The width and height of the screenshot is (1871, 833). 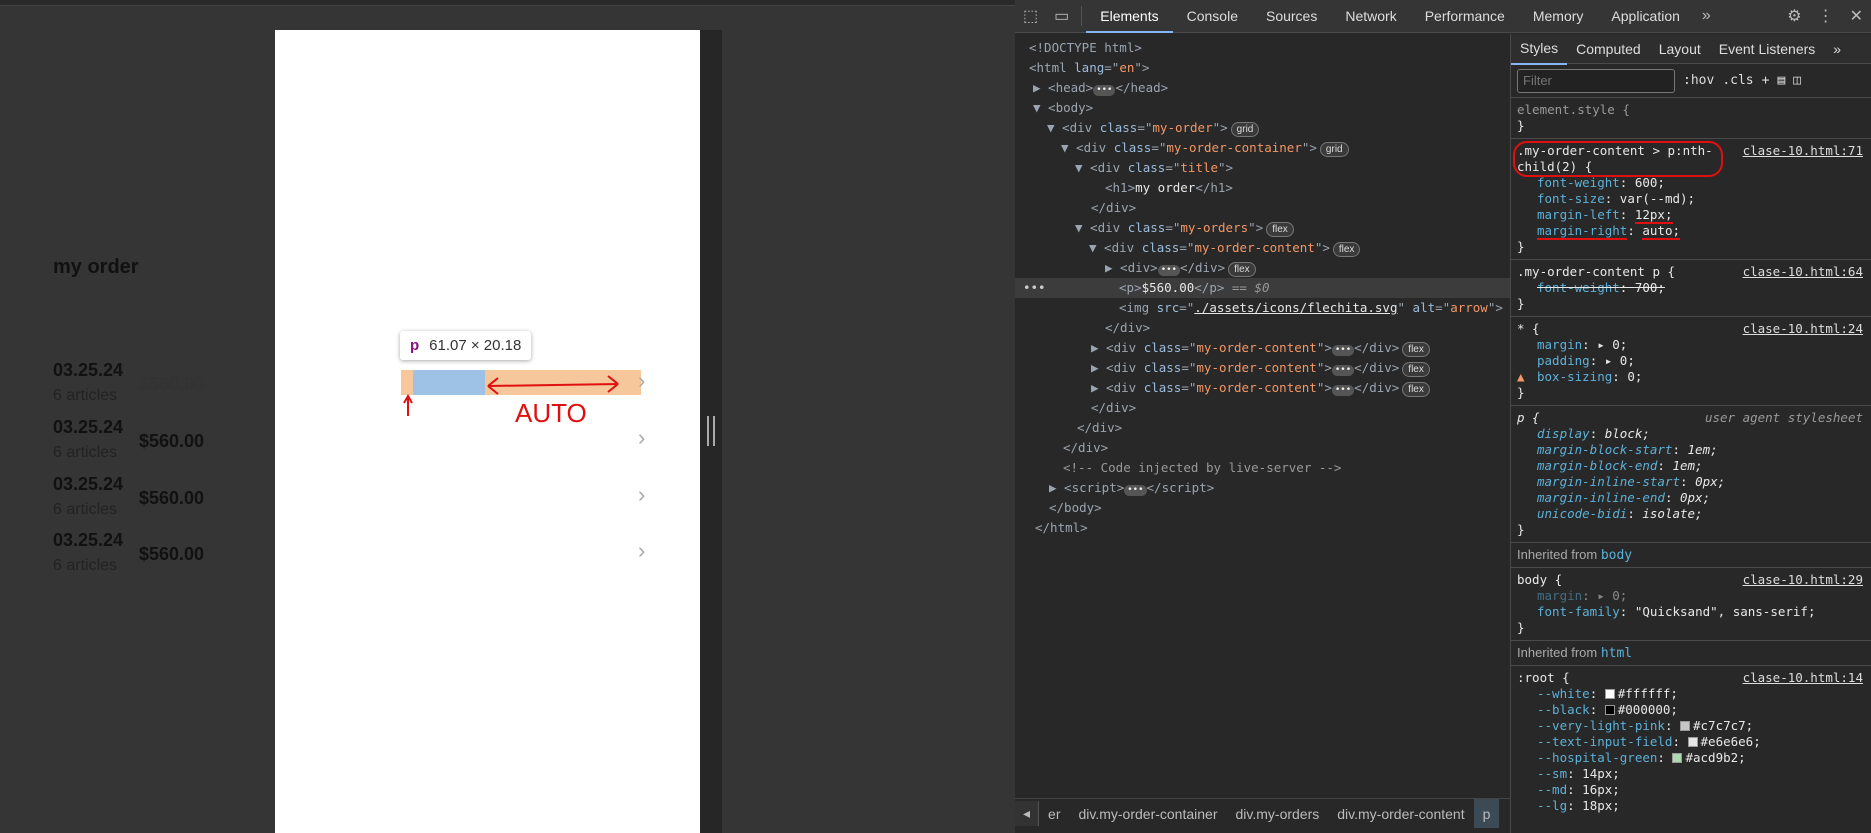 What do you see at coordinates (1063, 108) in the screenshot?
I see `dom-node-body: ▼ <body>` at bounding box center [1063, 108].